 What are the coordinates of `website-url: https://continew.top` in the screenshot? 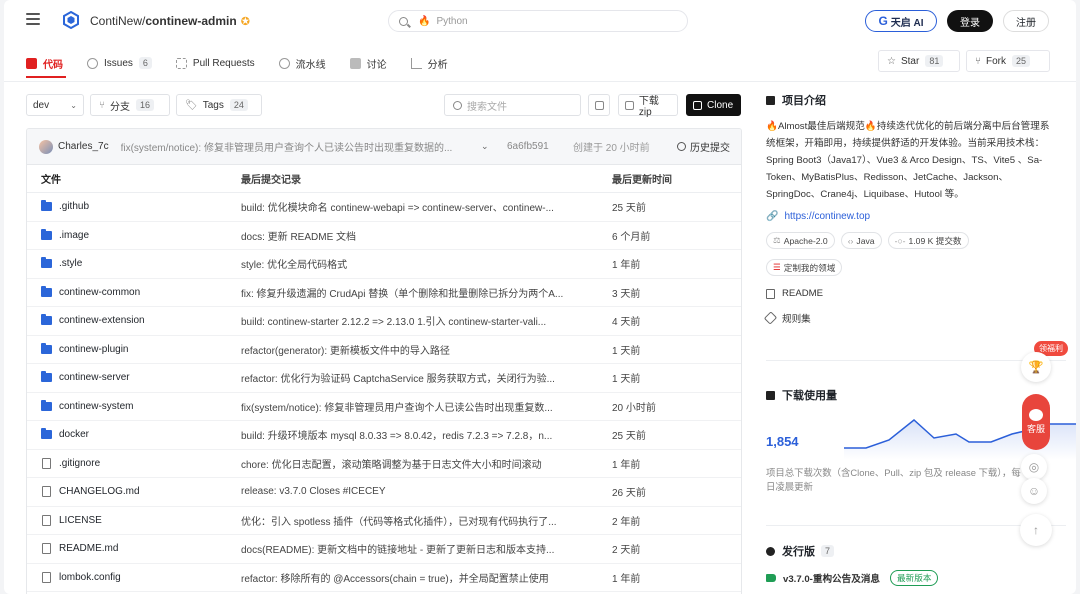 It's located at (827, 216).